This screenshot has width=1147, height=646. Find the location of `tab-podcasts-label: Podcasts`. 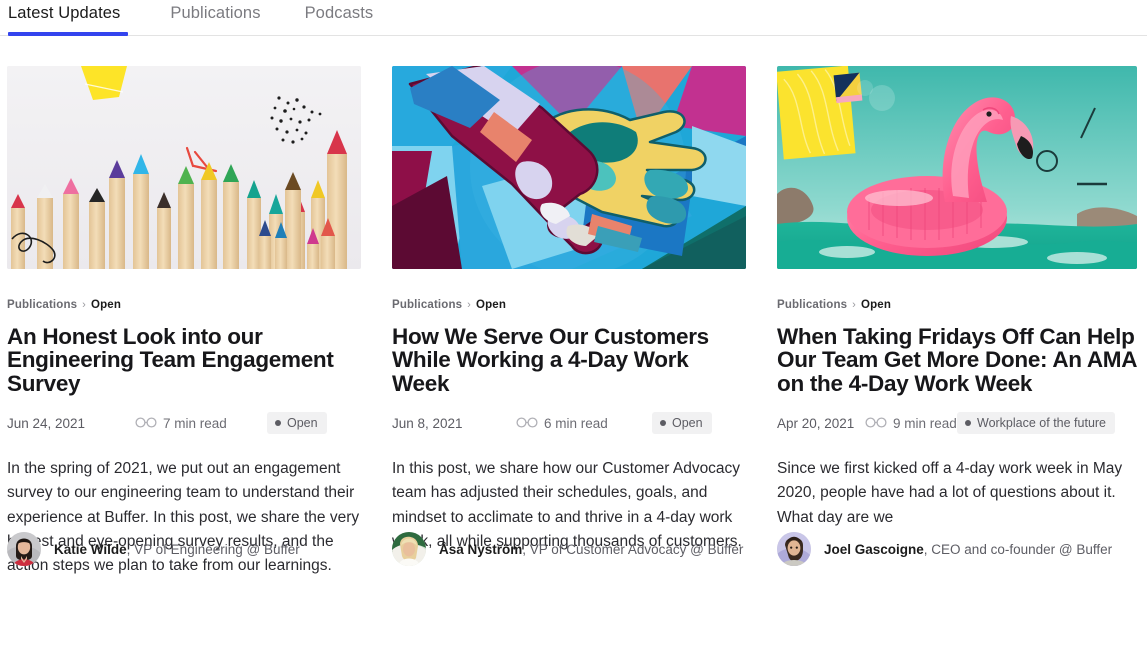

tab-podcasts-label: Podcasts is located at coordinates (339, 13).